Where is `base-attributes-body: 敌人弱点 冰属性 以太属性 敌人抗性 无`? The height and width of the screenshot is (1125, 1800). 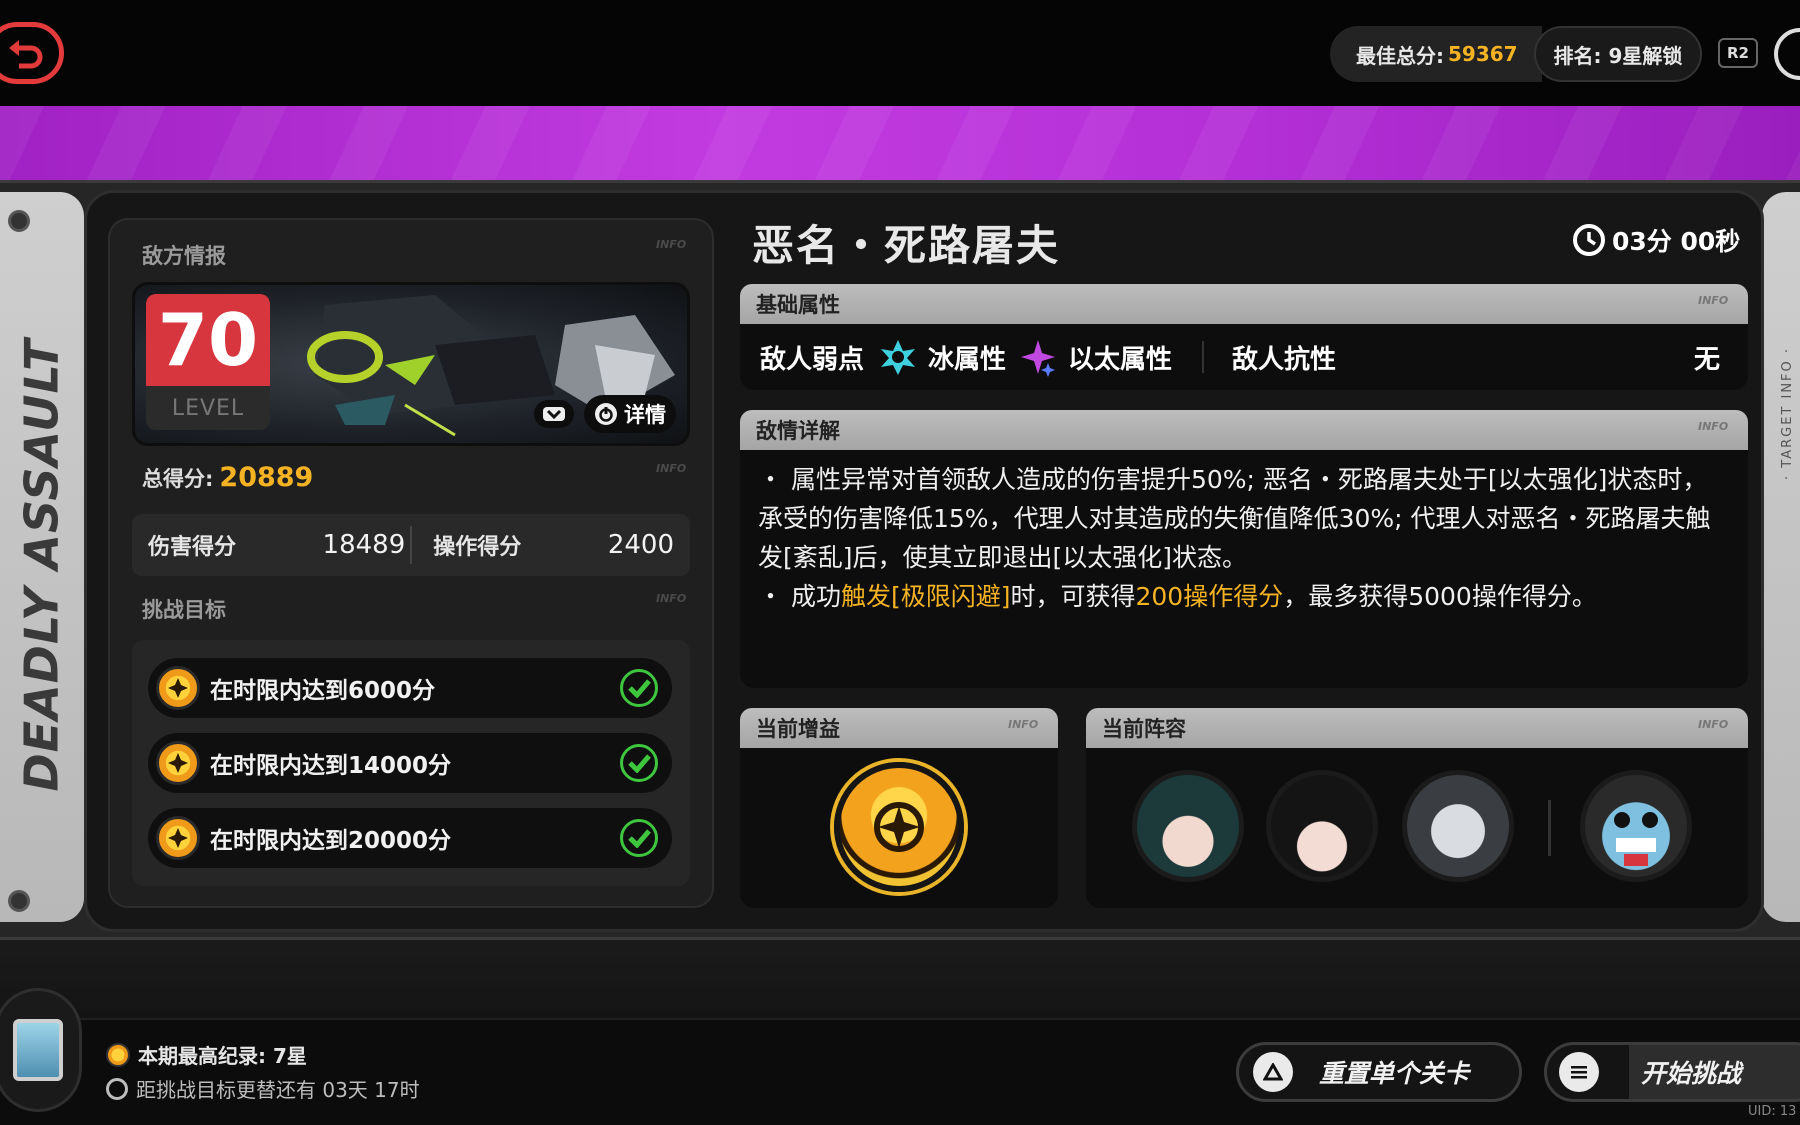 base-attributes-body: 敌人弱点 冰属性 以太属性 敌人抗性 无 is located at coordinates (1244, 357).